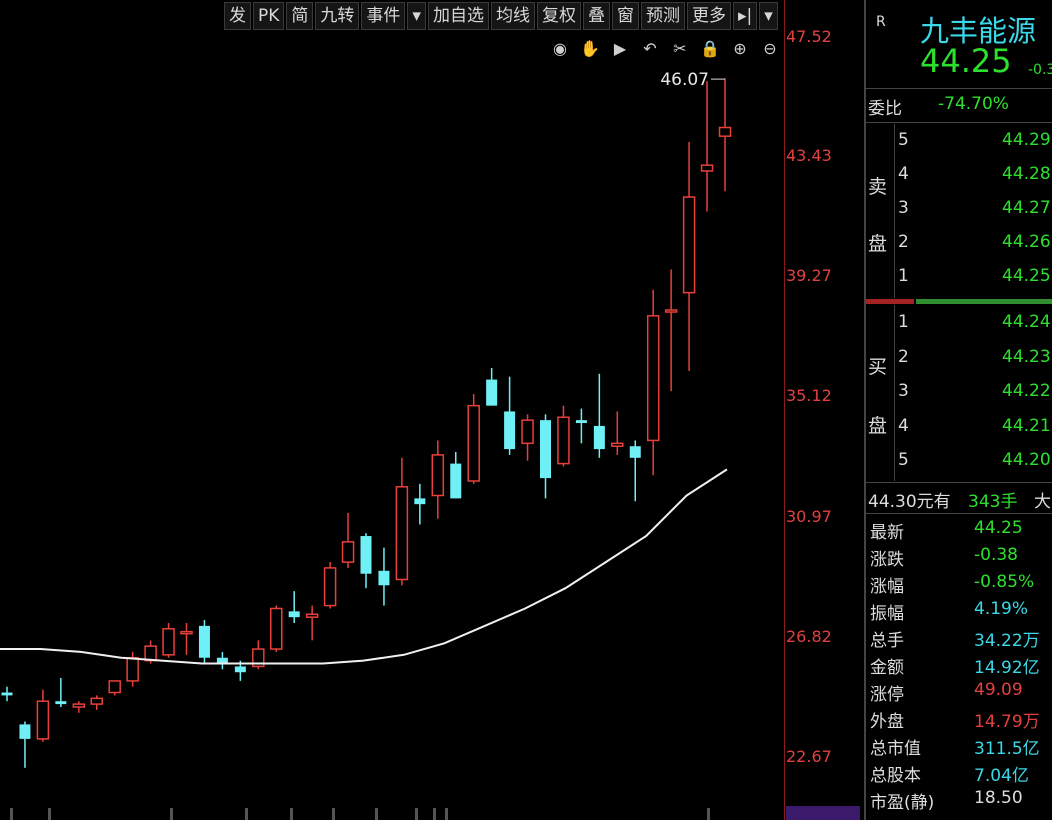  I want to click on orderbook-price: 44.27, so click(1026, 208).